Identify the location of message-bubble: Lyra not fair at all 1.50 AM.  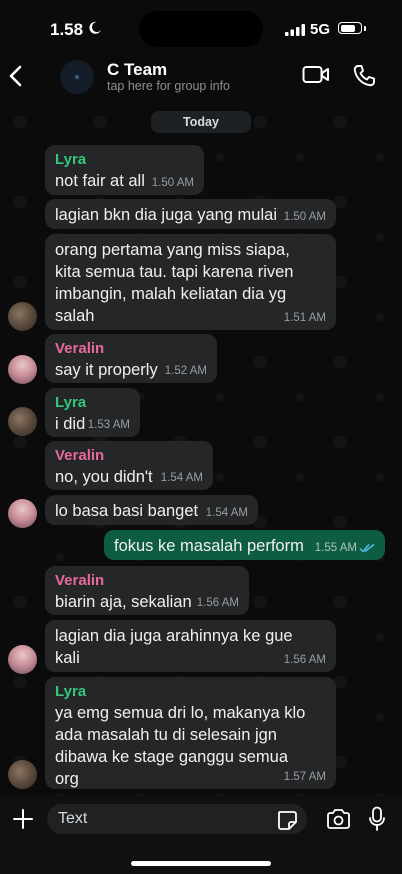
(124, 170).